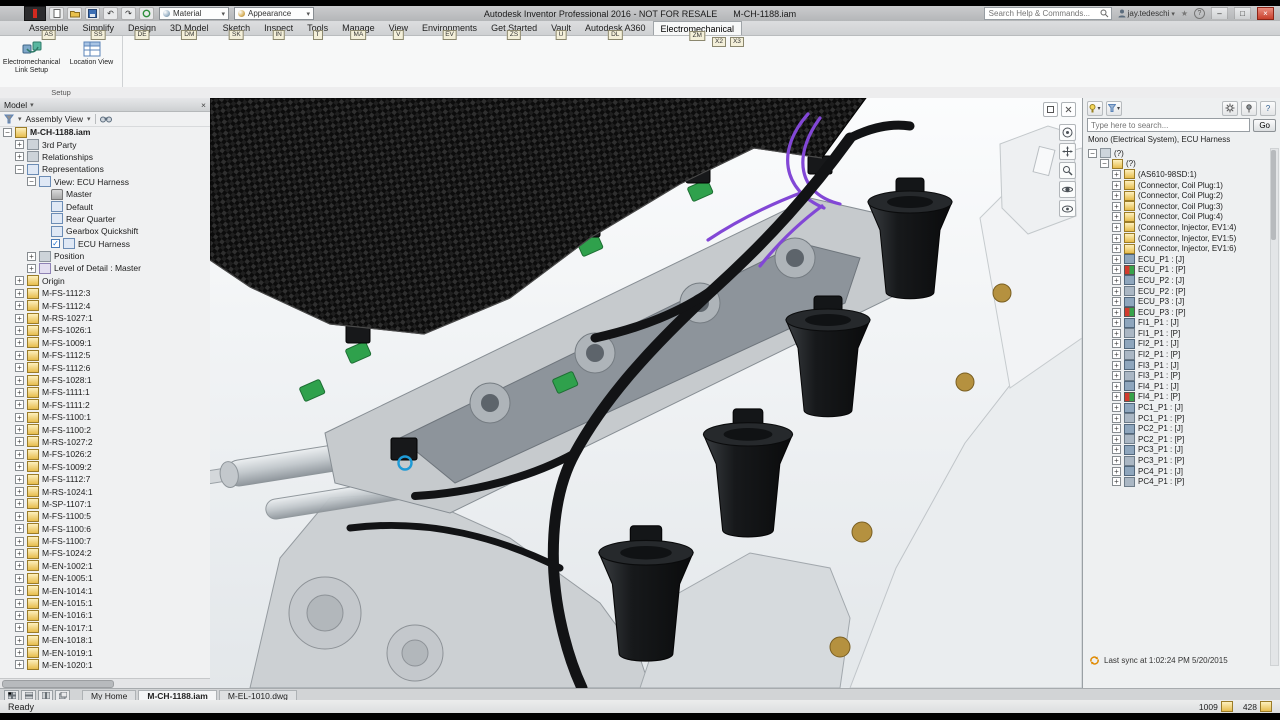  I want to click on tree-item: + PC1_P1 : [P], so click(1178, 418).